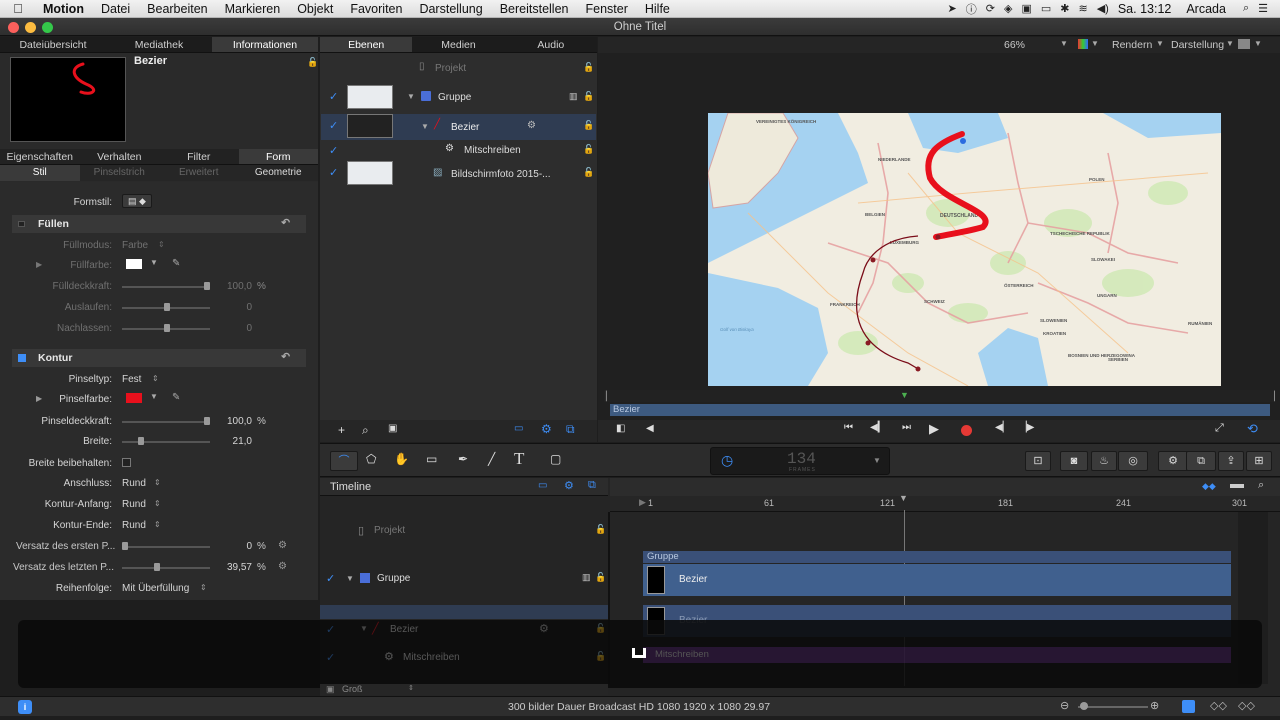 This screenshot has width=1280, height=720. Describe the element at coordinates (159, 44) in the screenshot. I see `tab-mediathek: Mediathek` at that location.